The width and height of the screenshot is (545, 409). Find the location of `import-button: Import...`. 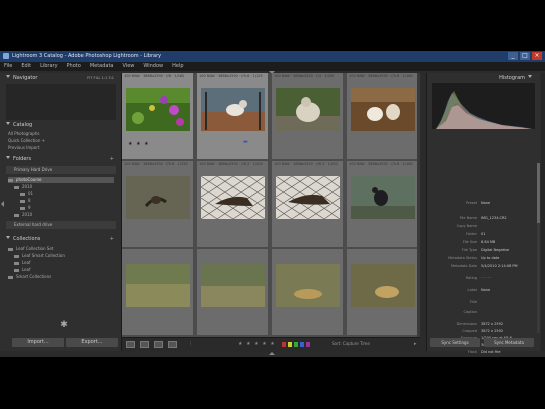

import-button: Import... is located at coordinates (38, 342).